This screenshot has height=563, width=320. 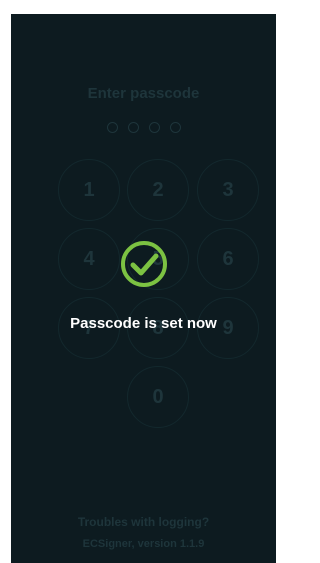 I want to click on success-message: Passcode is set now, so click(x=143, y=323).